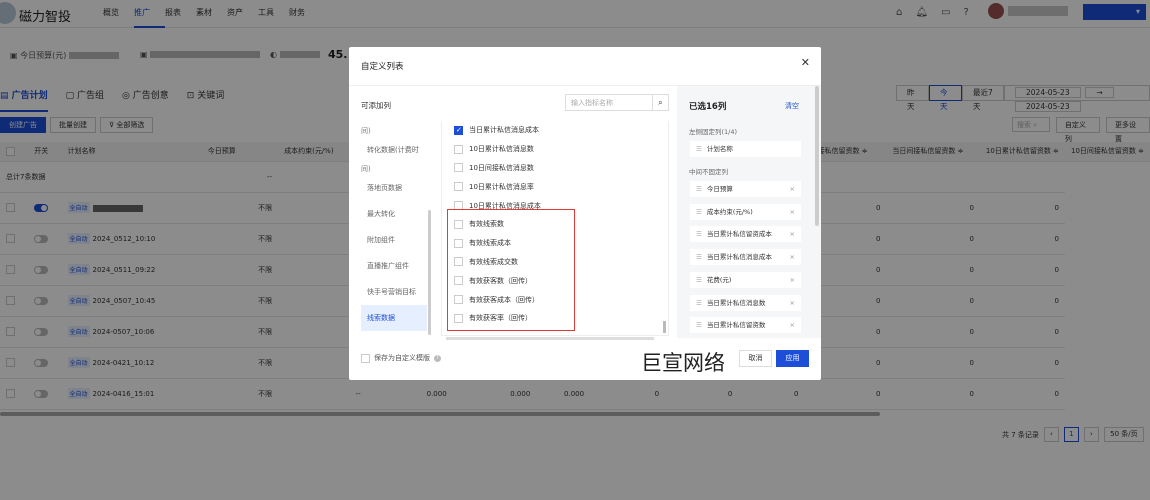  Describe the element at coordinates (745, 189) in the screenshot. I see `selected-column: ☰ 今日预算 ×` at that location.